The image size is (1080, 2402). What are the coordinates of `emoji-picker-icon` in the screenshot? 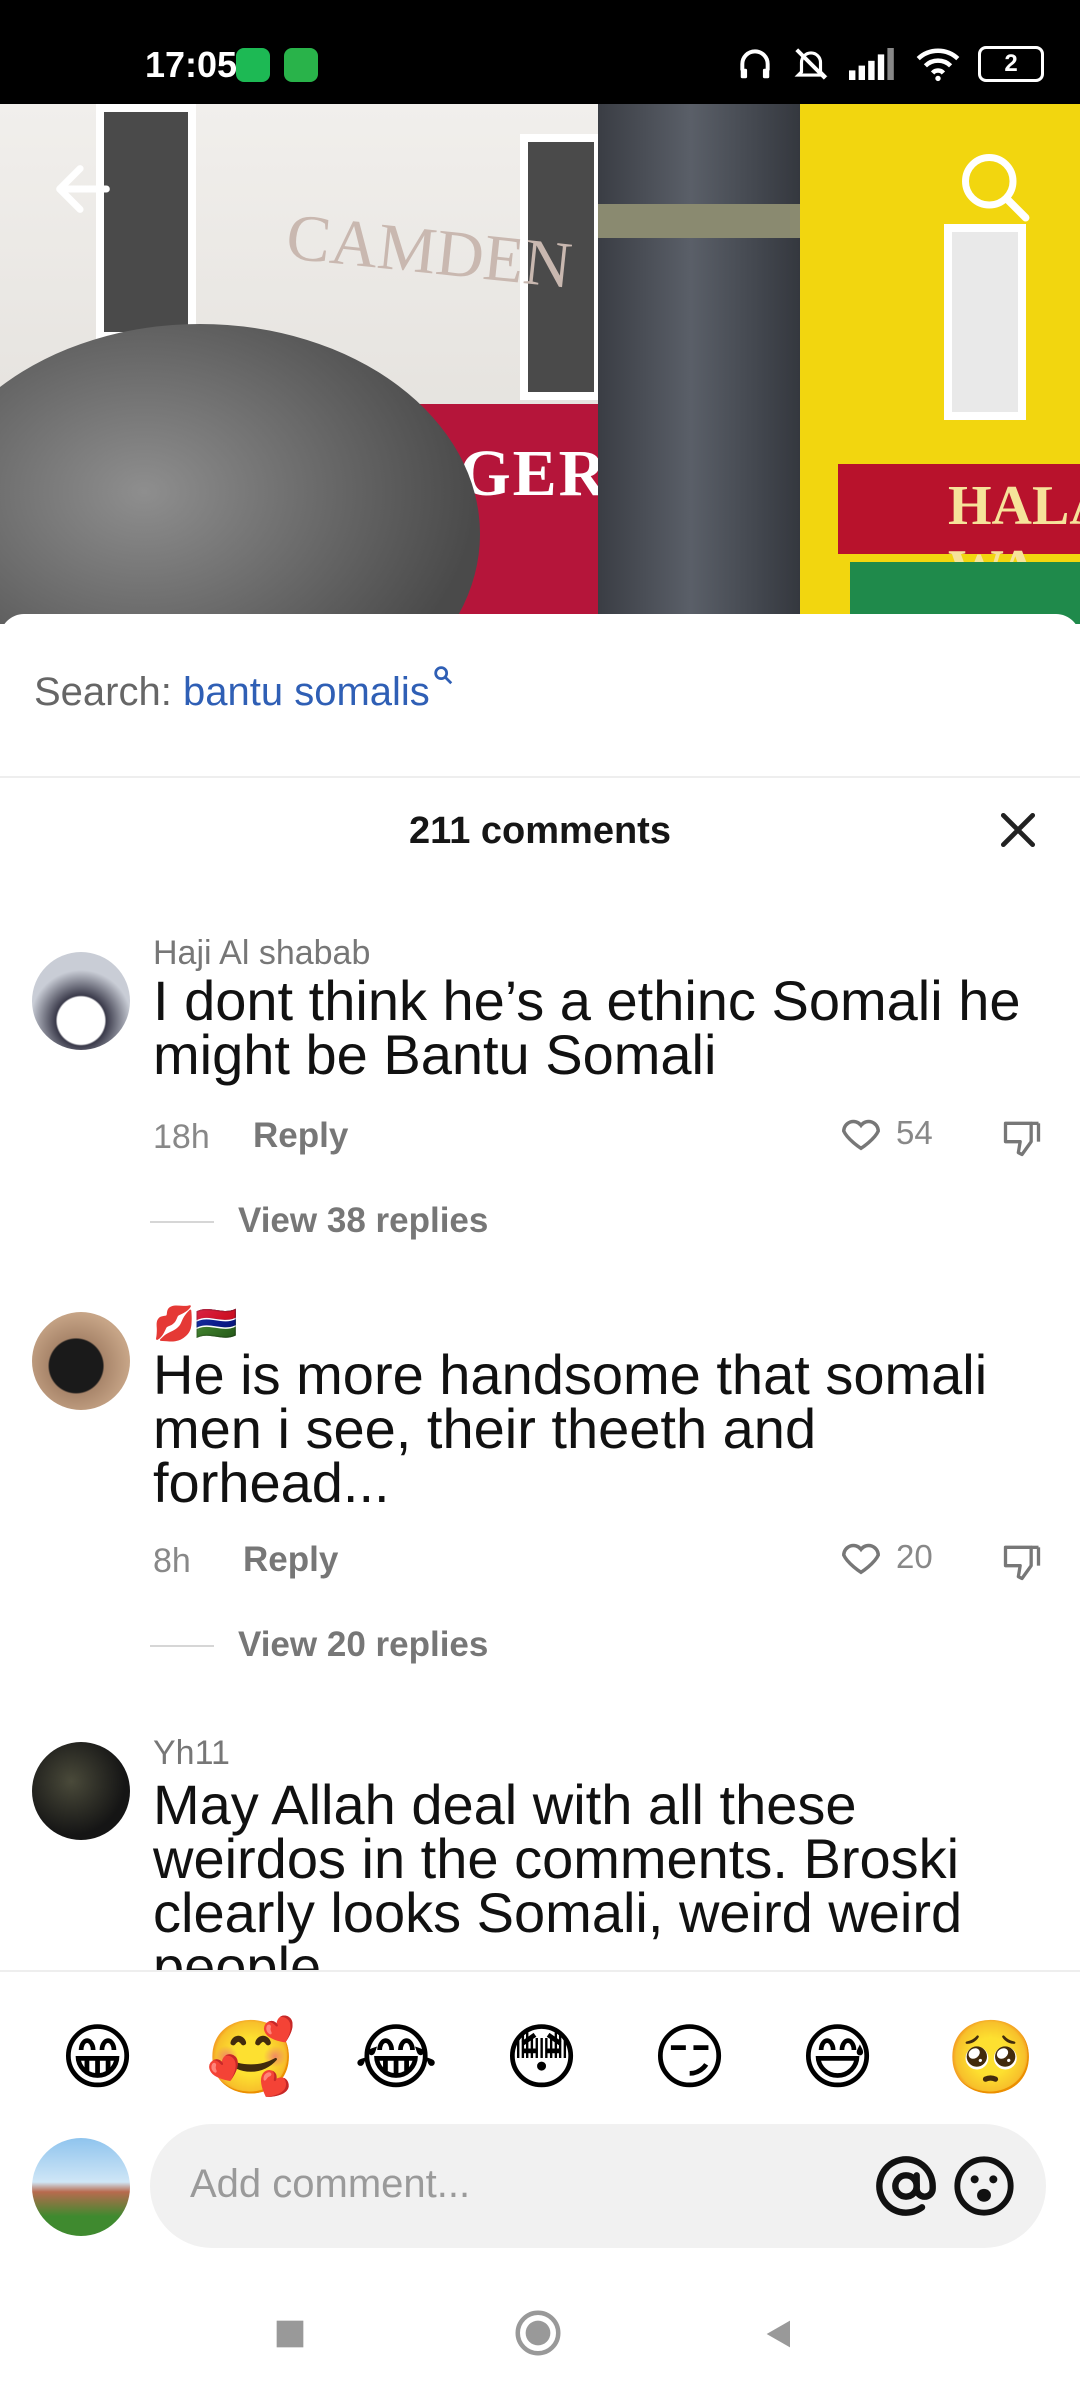 It's located at (984, 2186).